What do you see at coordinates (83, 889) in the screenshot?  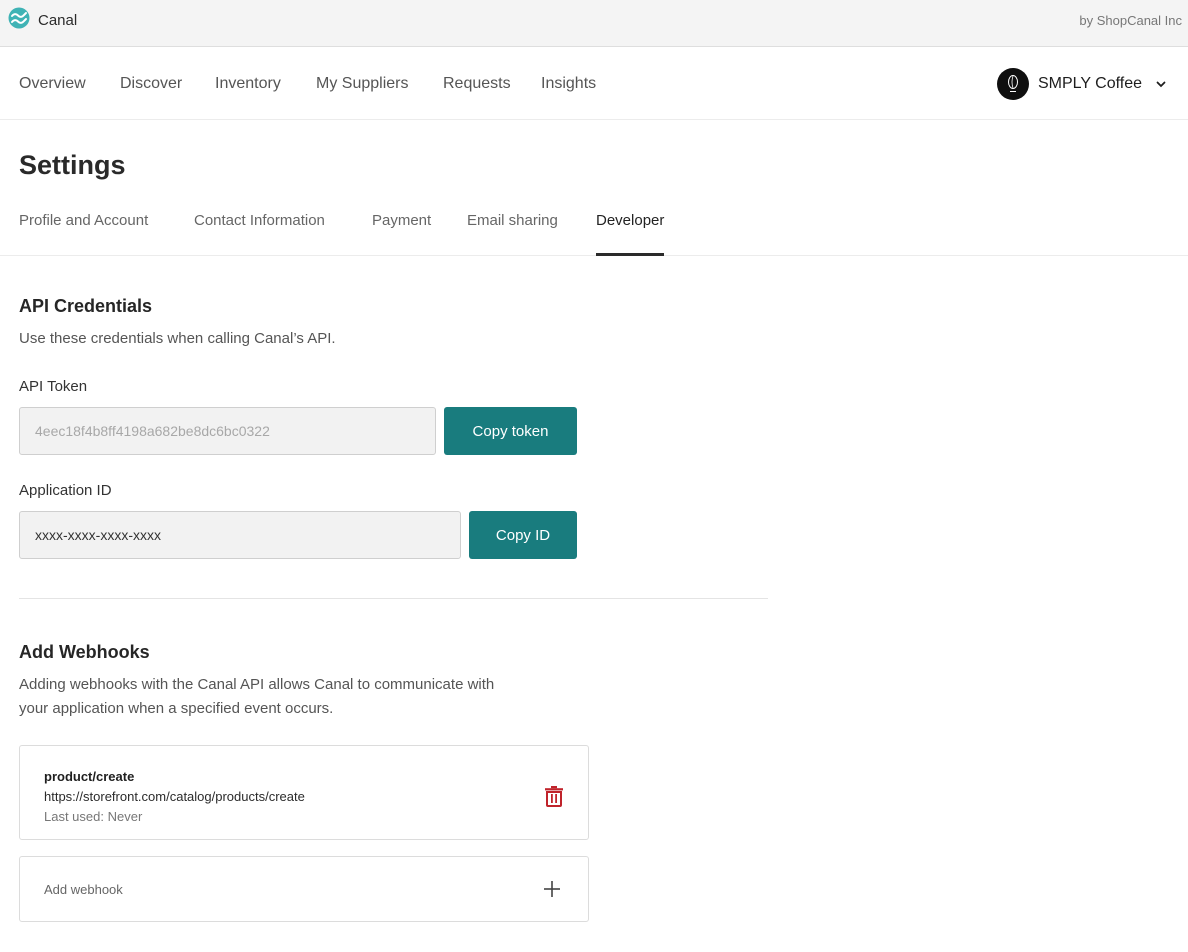 I see `add-webhook-label: Add webhook` at bounding box center [83, 889].